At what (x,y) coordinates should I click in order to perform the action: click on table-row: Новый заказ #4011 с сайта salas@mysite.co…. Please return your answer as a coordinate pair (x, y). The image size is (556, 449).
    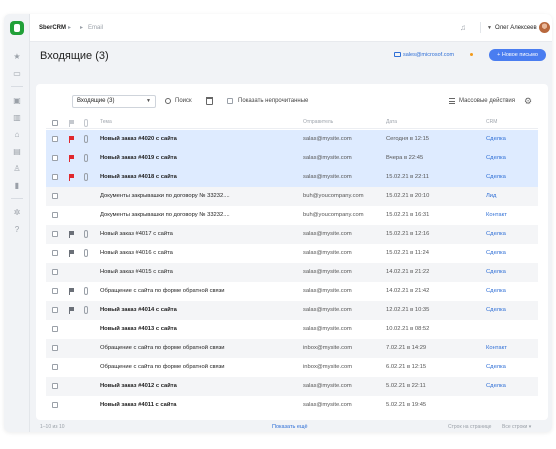
    Looking at the image, I should click on (292, 405).